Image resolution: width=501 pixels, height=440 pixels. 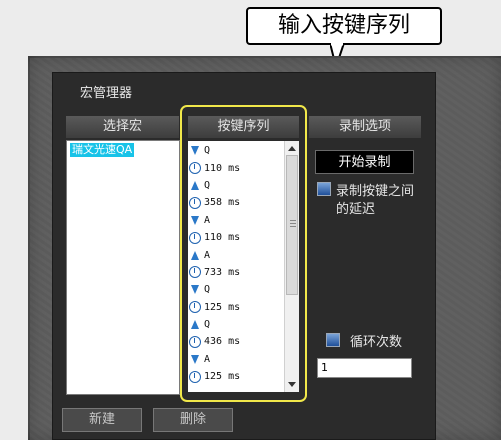 What do you see at coordinates (364, 368) in the screenshot?
I see `loop-count-input: 1` at bounding box center [364, 368].